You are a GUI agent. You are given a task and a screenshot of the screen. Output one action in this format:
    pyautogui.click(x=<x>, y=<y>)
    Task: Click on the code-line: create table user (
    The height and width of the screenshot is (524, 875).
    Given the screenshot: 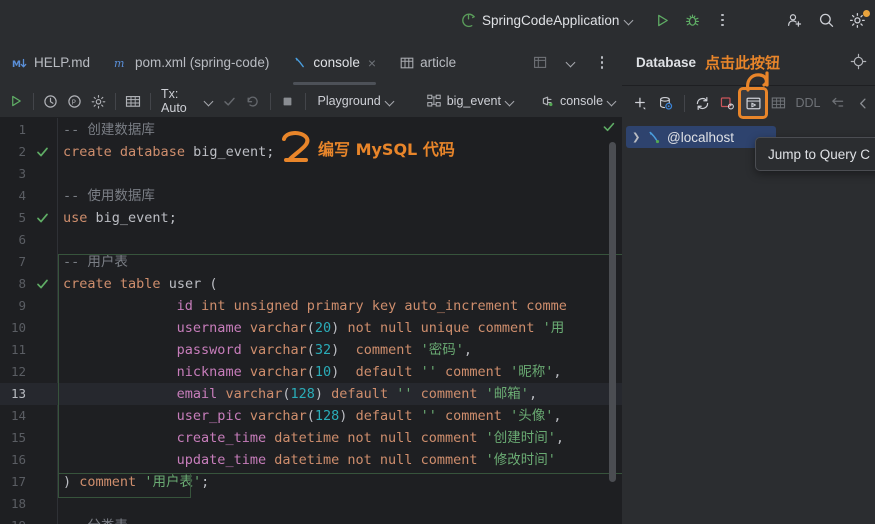 What is the action you would take?
    pyautogui.click(x=140, y=284)
    